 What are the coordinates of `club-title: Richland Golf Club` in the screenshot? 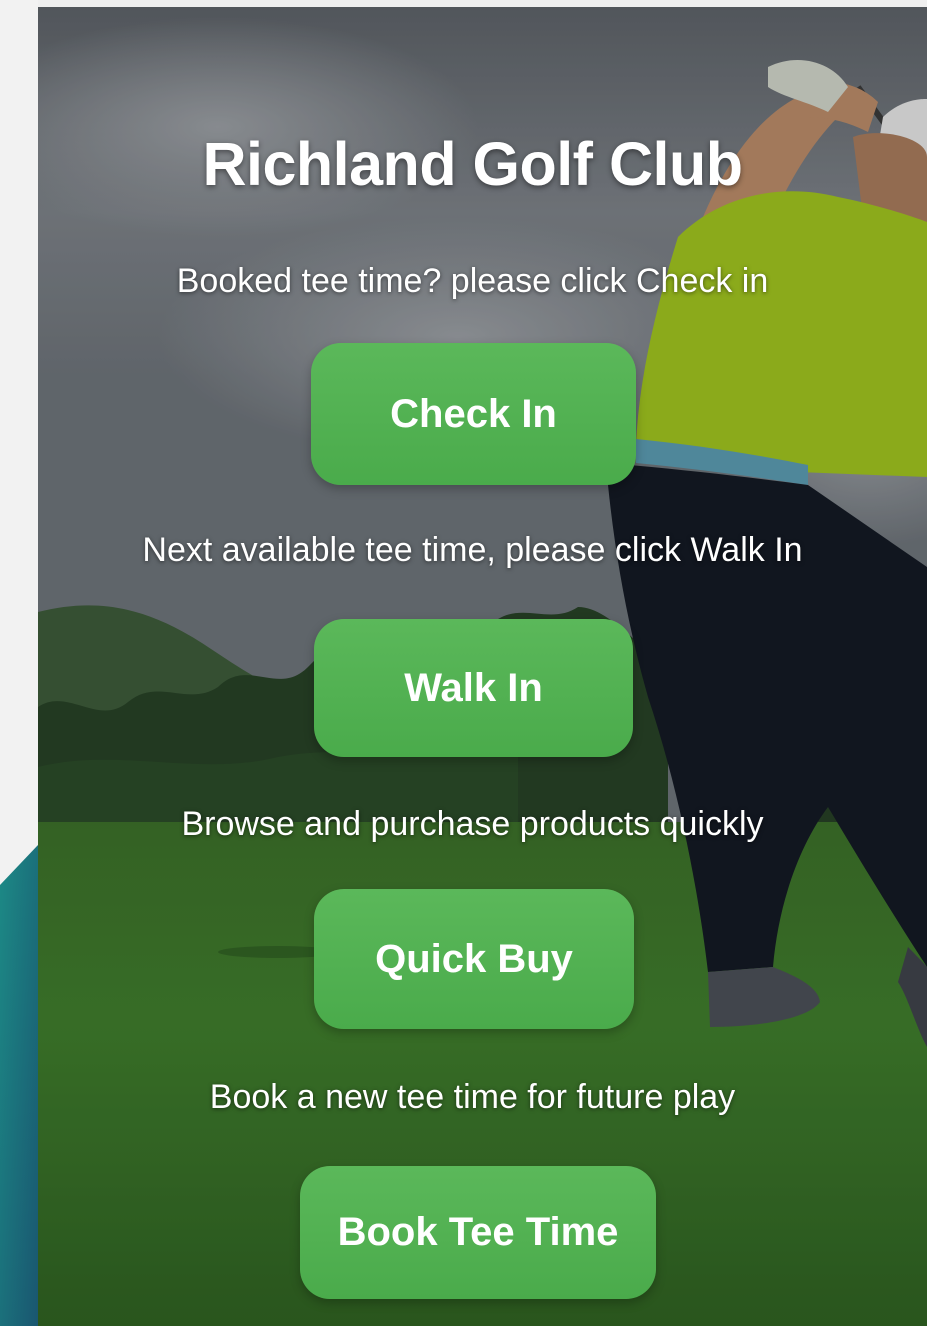 It's located at (472, 164).